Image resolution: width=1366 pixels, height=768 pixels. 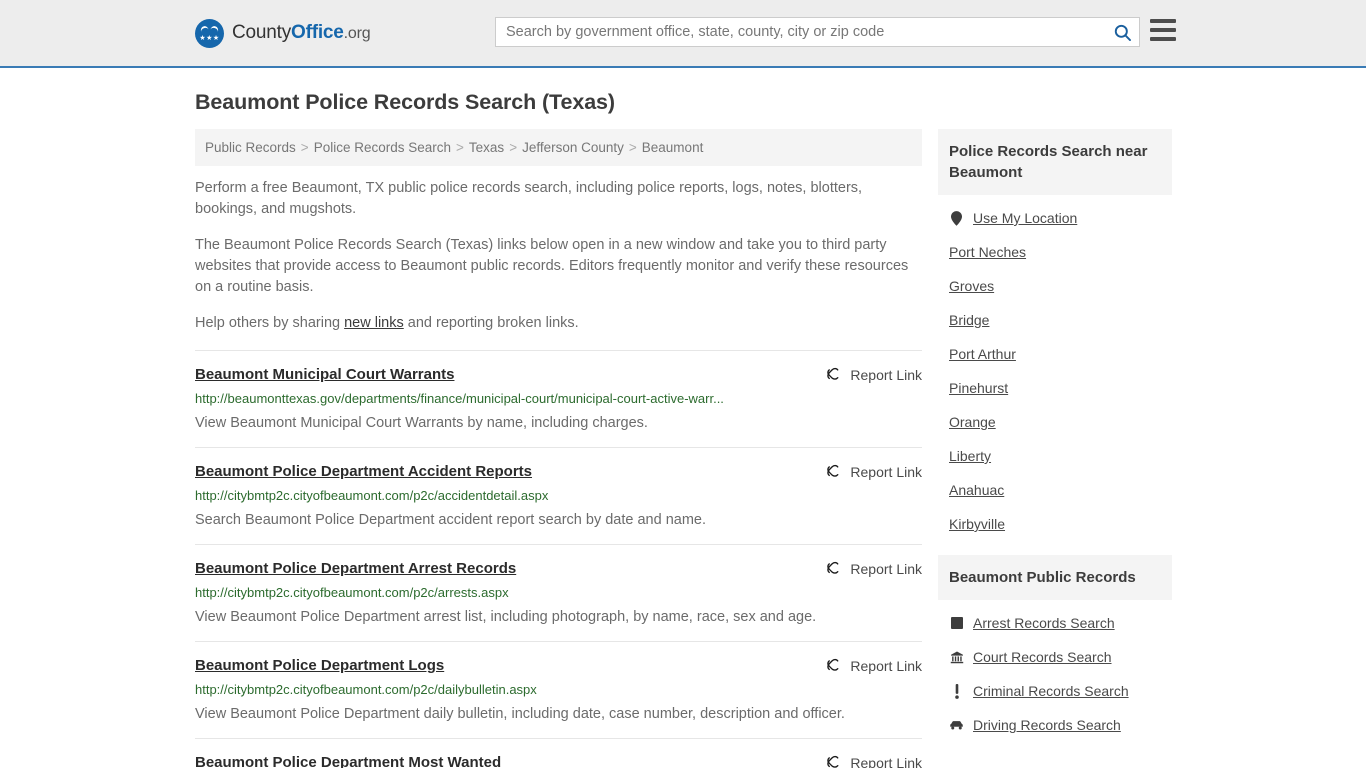 I want to click on public-record-item: Arrest Records Search, so click(x=1055, y=623).